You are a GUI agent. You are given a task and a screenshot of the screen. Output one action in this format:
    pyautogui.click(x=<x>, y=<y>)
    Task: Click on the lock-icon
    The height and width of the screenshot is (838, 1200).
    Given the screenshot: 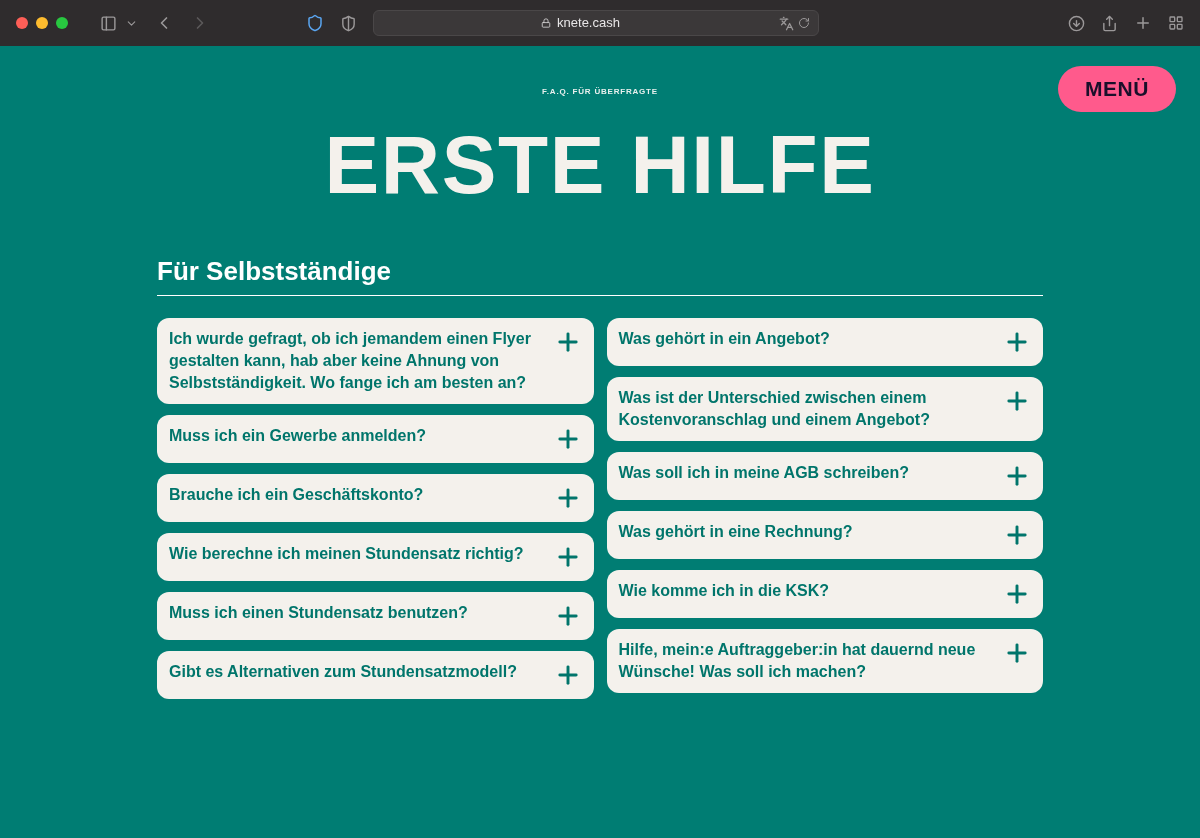 What is the action you would take?
    pyautogui.click(x=546, y=23)
    